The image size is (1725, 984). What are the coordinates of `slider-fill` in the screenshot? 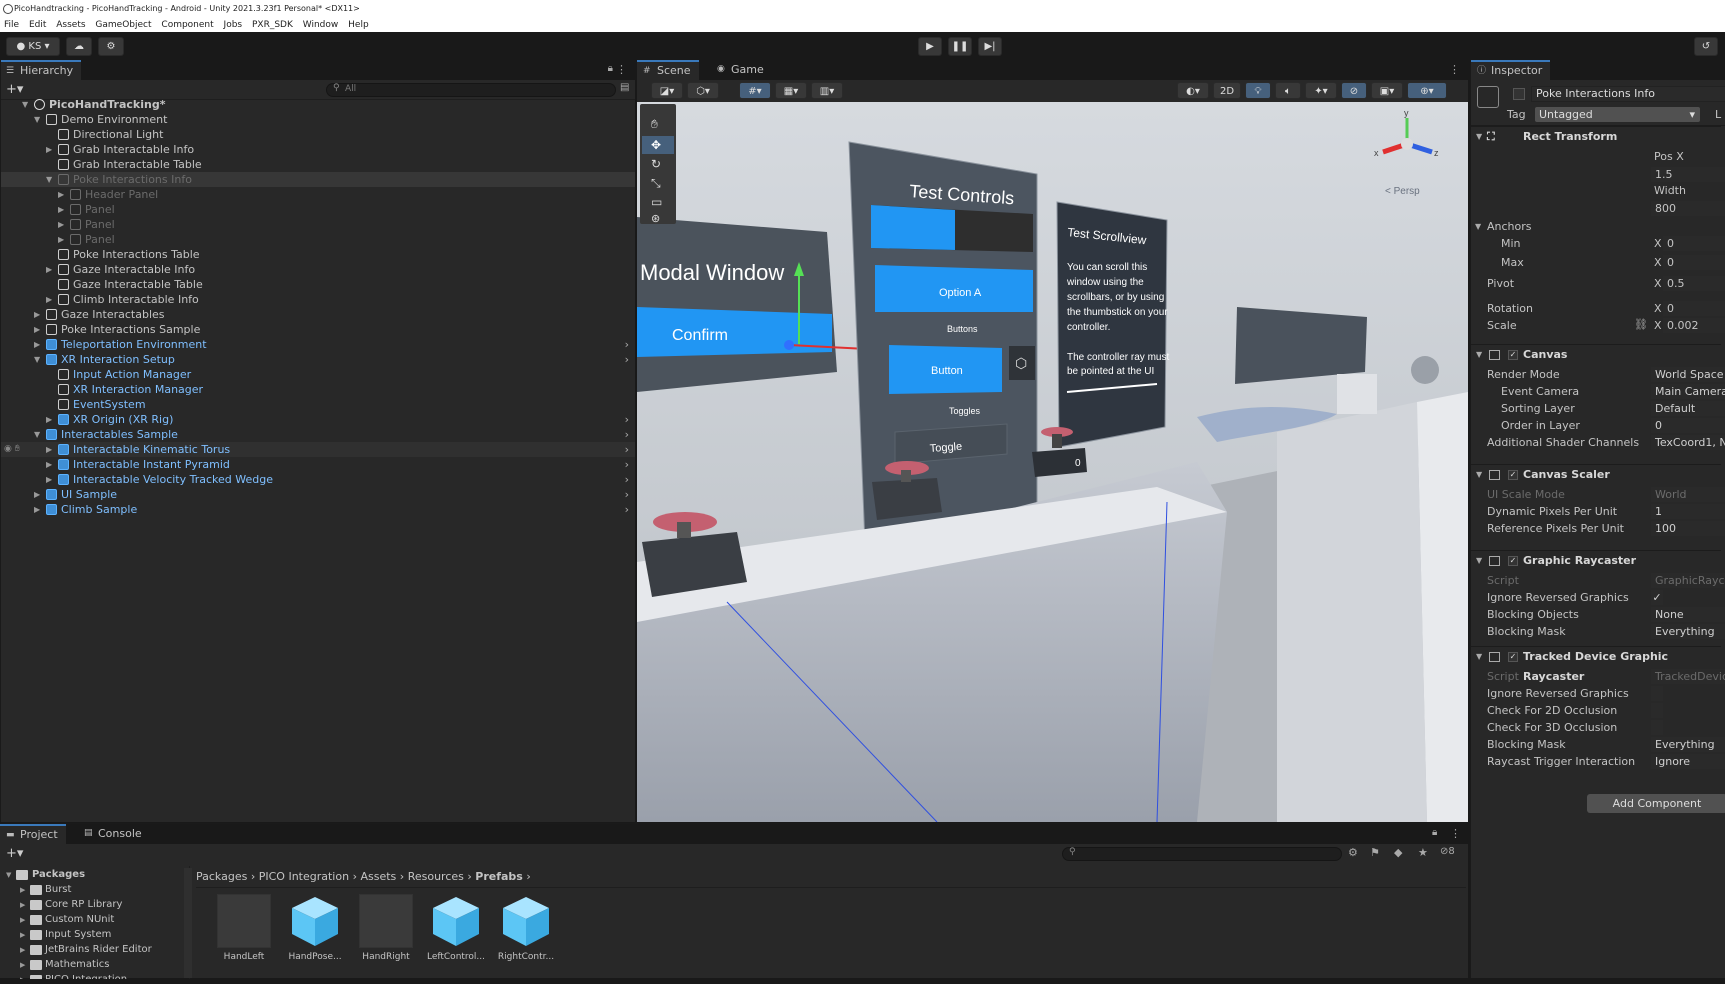 It's located at (913, 227).